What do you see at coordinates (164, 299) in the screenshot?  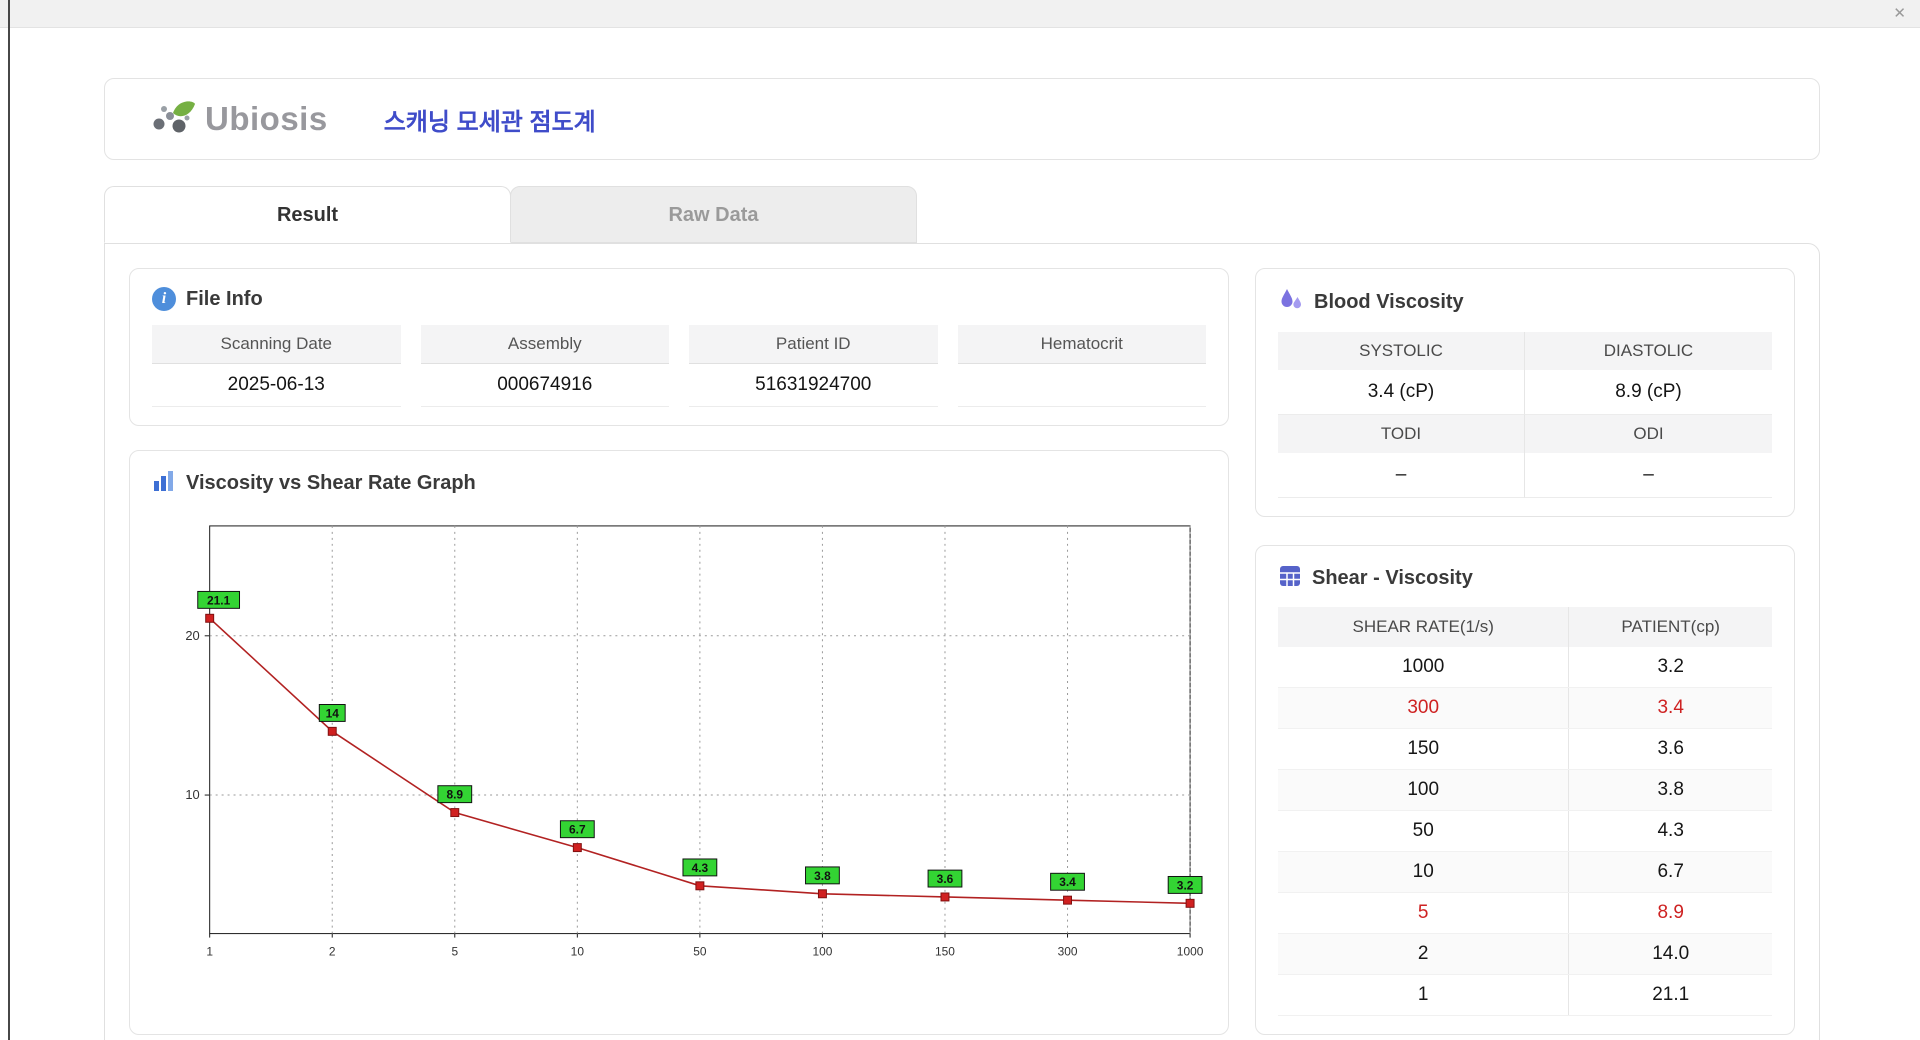 I see `info-icon: i` at bounding box center [164, 299].